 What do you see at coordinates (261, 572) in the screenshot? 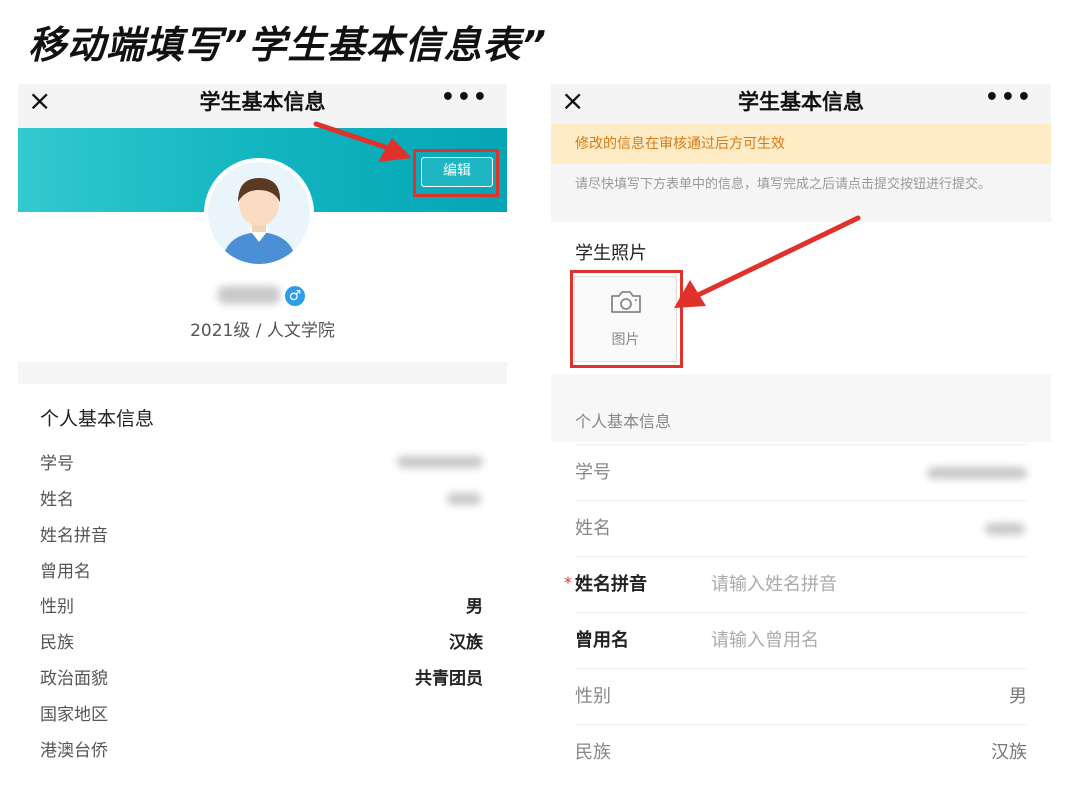
I see `field-row-former-name: 曾用名` at bounding box center [261, 572].